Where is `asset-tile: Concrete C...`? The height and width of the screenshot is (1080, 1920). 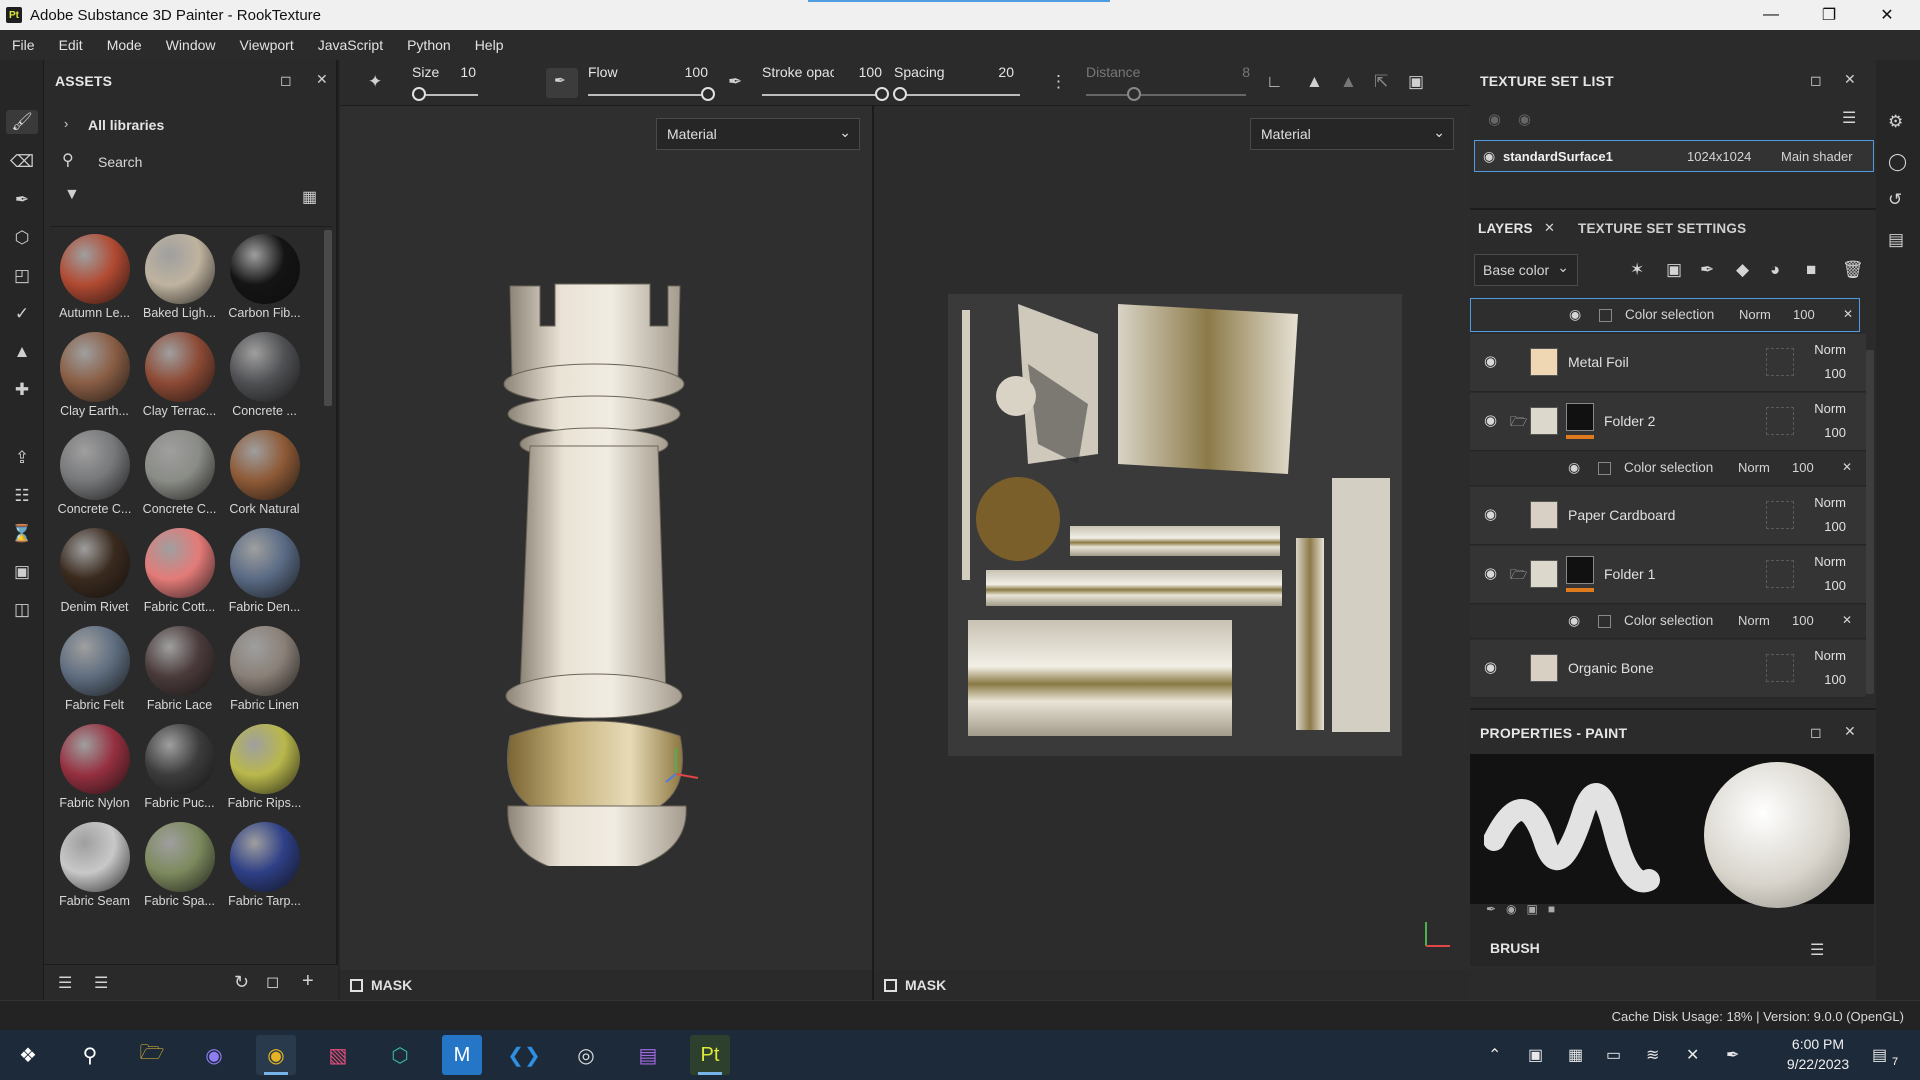
asset-tile: Concrete C... is located at coordinates (179, 473).